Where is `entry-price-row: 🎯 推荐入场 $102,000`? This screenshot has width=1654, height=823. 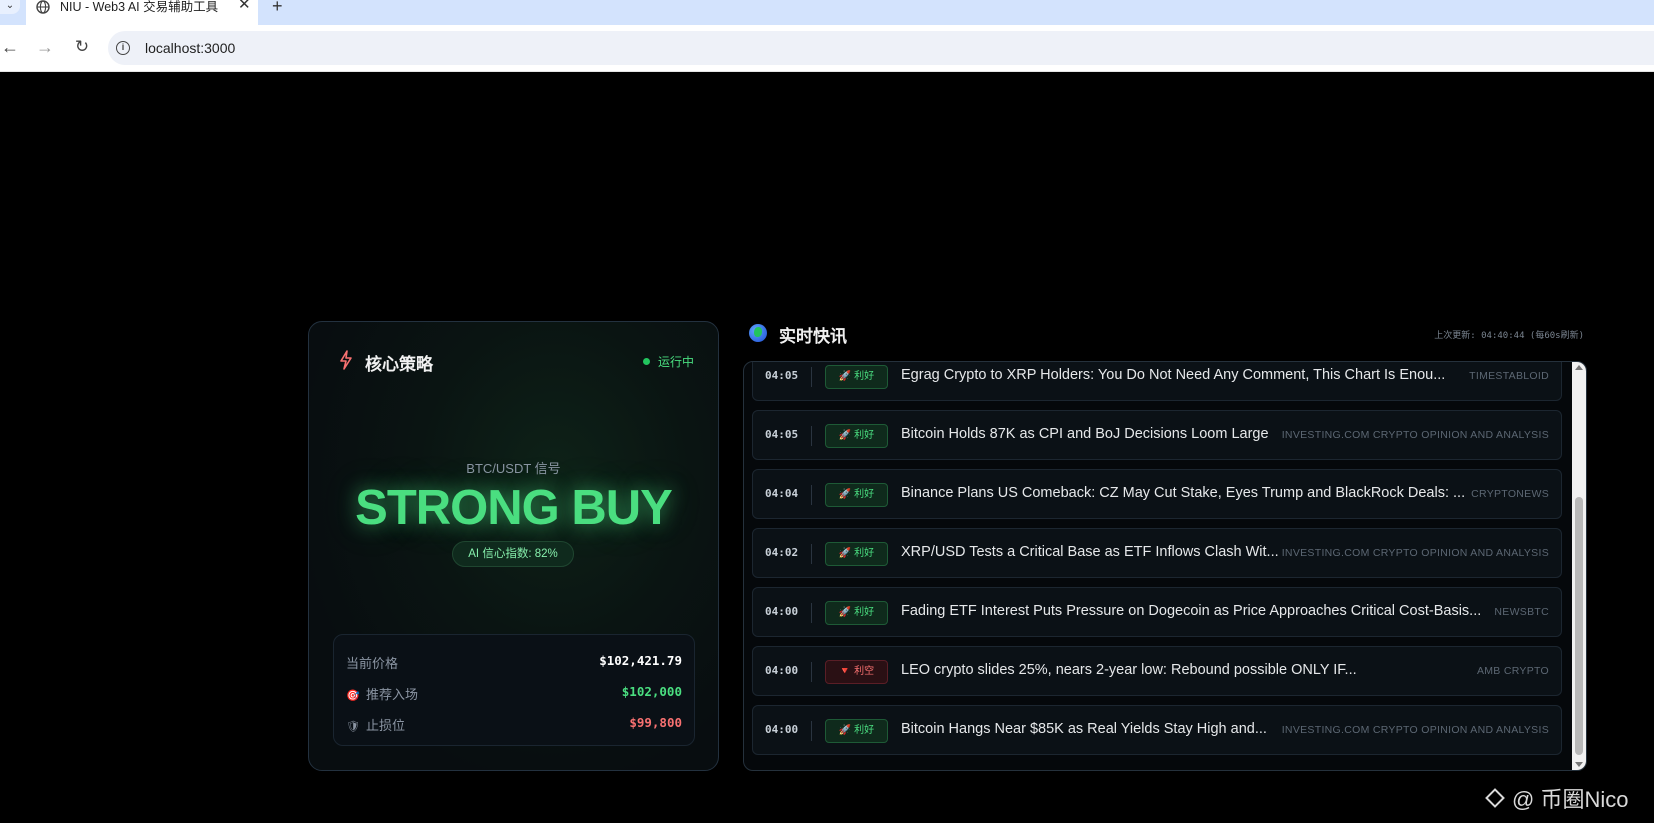
entry-price-row: 🎯 推荐入场 $102,000 is located at coordinates (514, 694).